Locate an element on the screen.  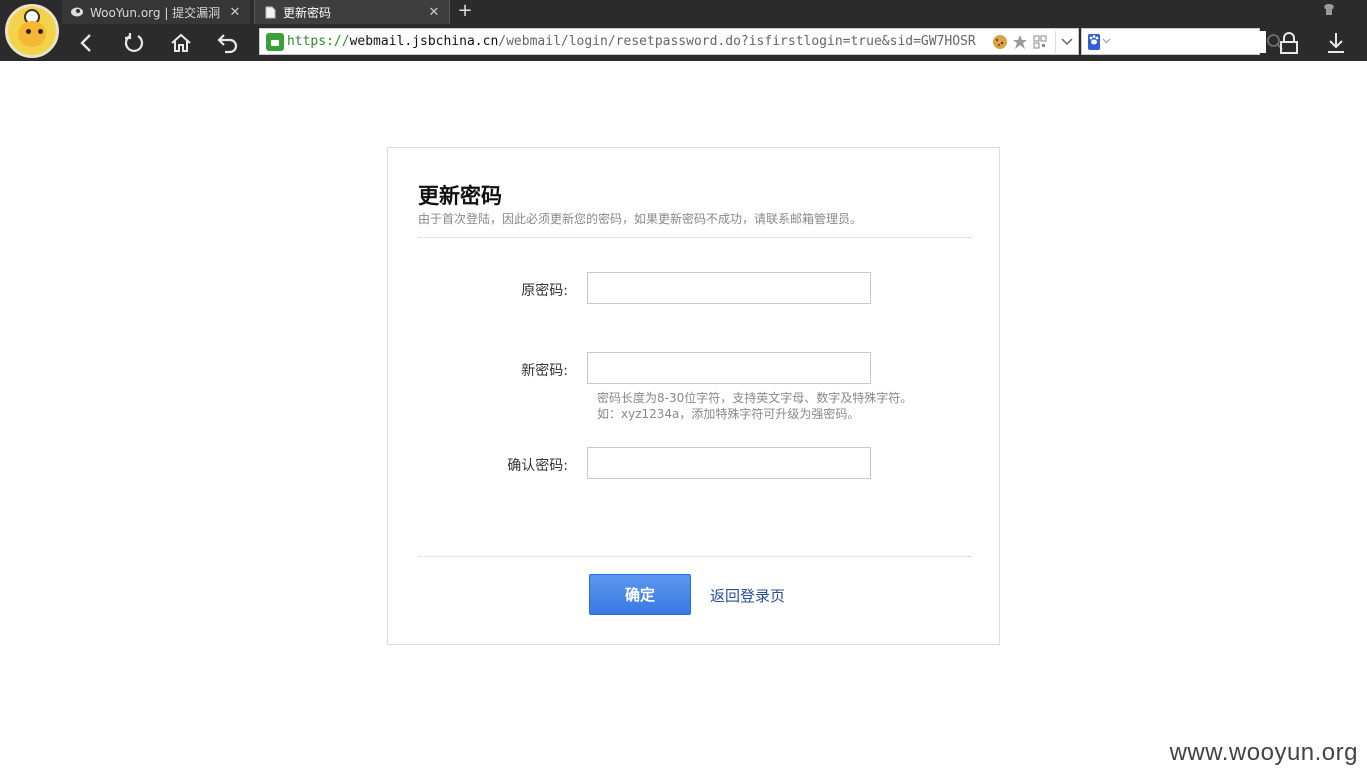
refresh-icon is located at coordinates (134, 43).